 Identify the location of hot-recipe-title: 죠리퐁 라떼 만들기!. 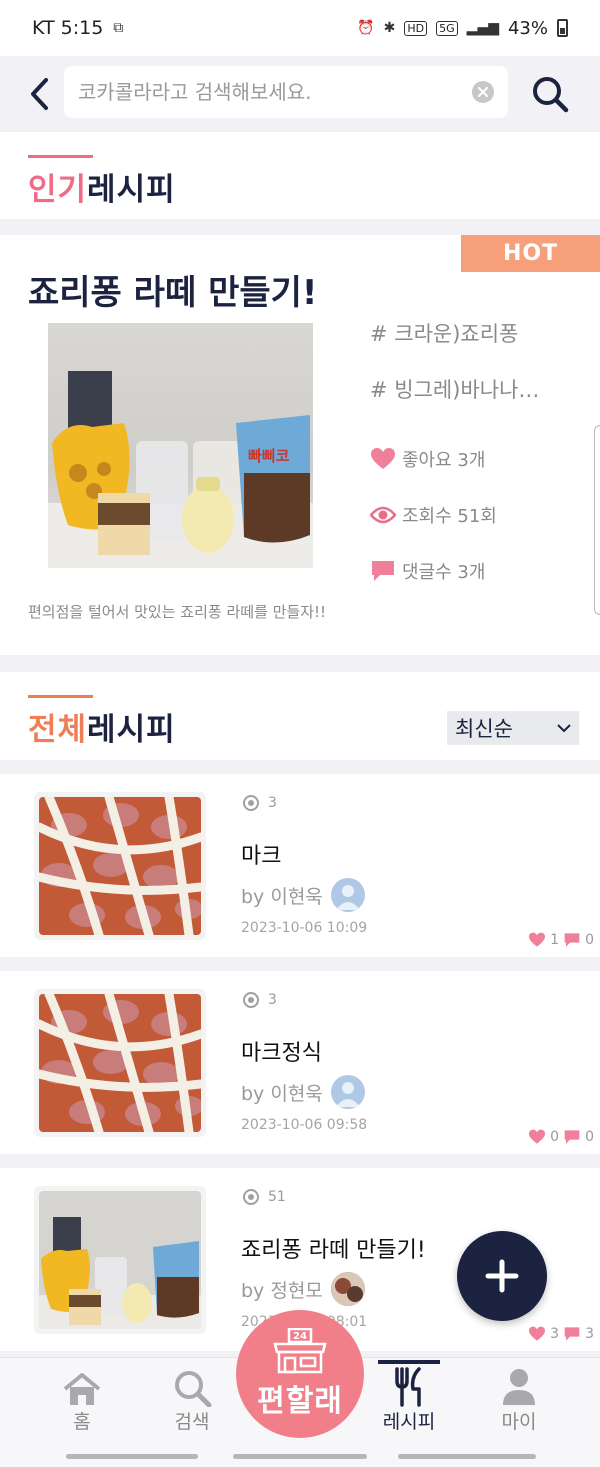
(173, 293).